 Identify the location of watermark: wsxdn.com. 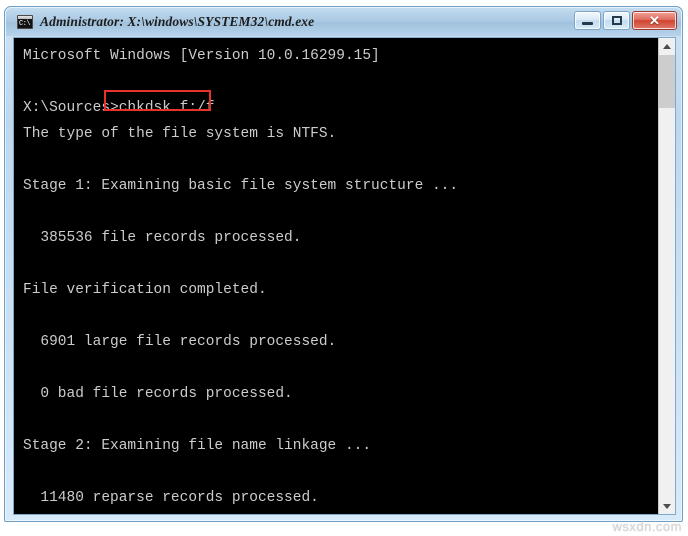
(647, 526).